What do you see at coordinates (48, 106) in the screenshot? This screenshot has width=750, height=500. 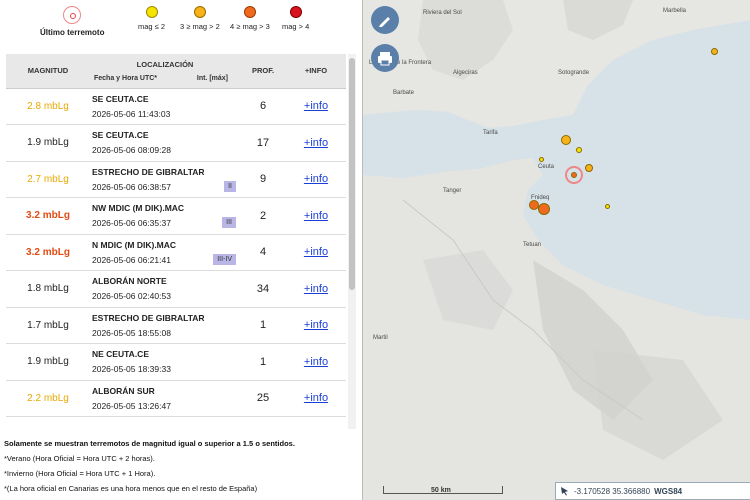 I see `row-magnitude: 2.8 mbLg` at bounding box center [48, 106].